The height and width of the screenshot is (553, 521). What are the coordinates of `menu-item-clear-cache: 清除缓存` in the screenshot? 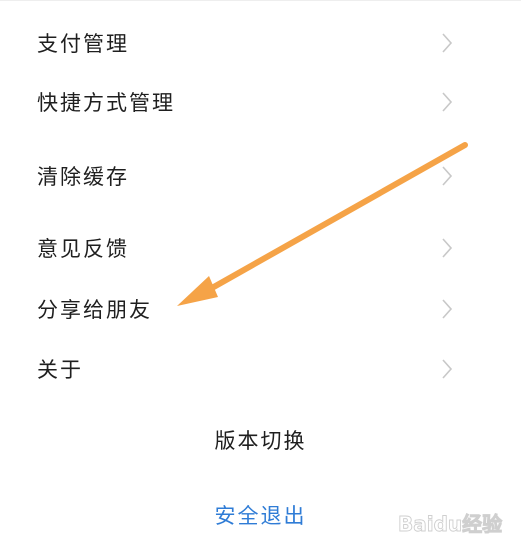 It's located at (260, 176).